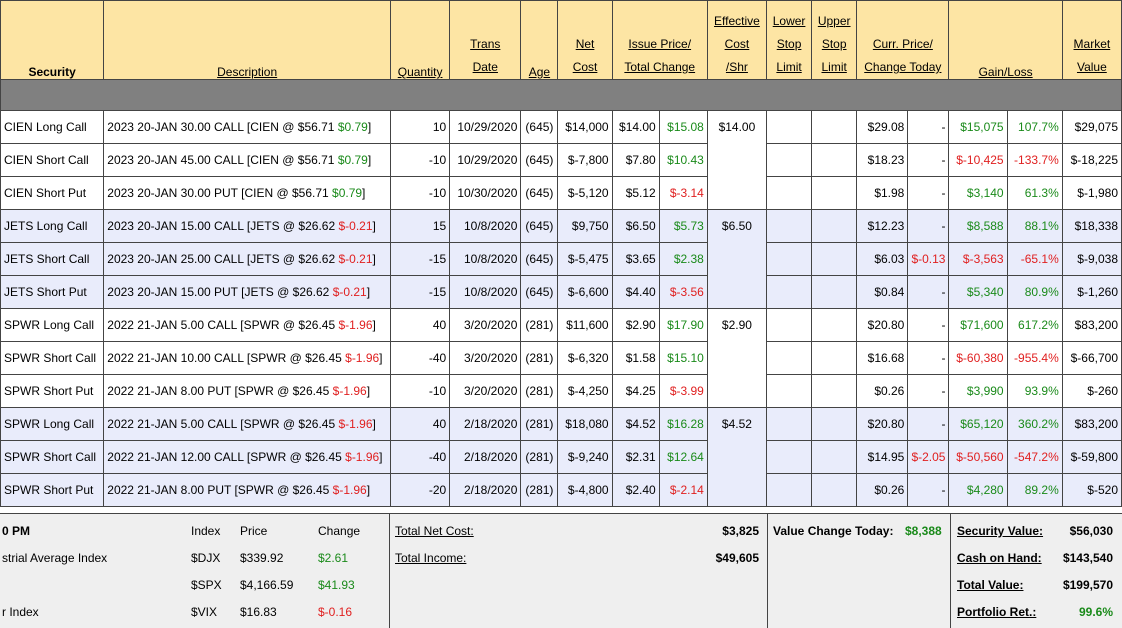 This screenshot has width=1122, height=628. Describe the element at coordinates (635, 259) in the screenshot. I see `issue-price-cell: $3.65` at that location.